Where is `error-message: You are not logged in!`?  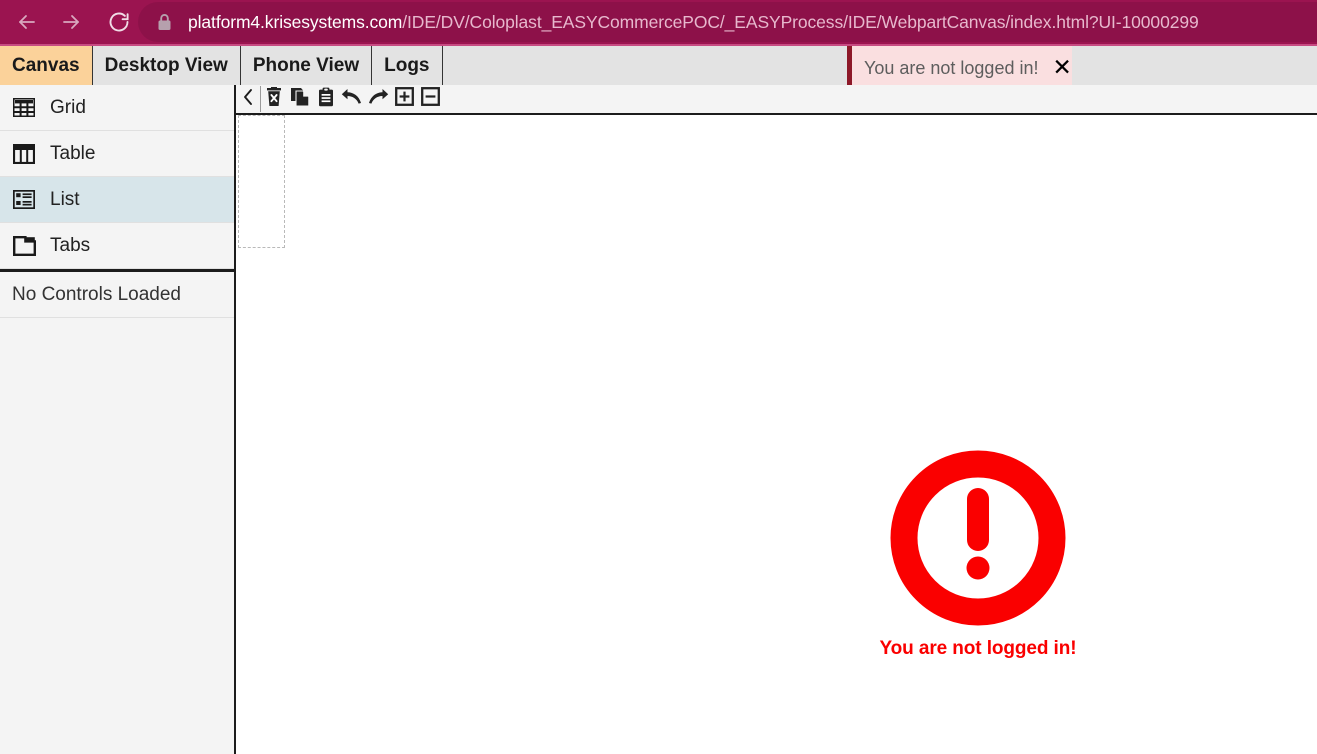 error-message: You are not logged in! is located at coordinates (978, 648).